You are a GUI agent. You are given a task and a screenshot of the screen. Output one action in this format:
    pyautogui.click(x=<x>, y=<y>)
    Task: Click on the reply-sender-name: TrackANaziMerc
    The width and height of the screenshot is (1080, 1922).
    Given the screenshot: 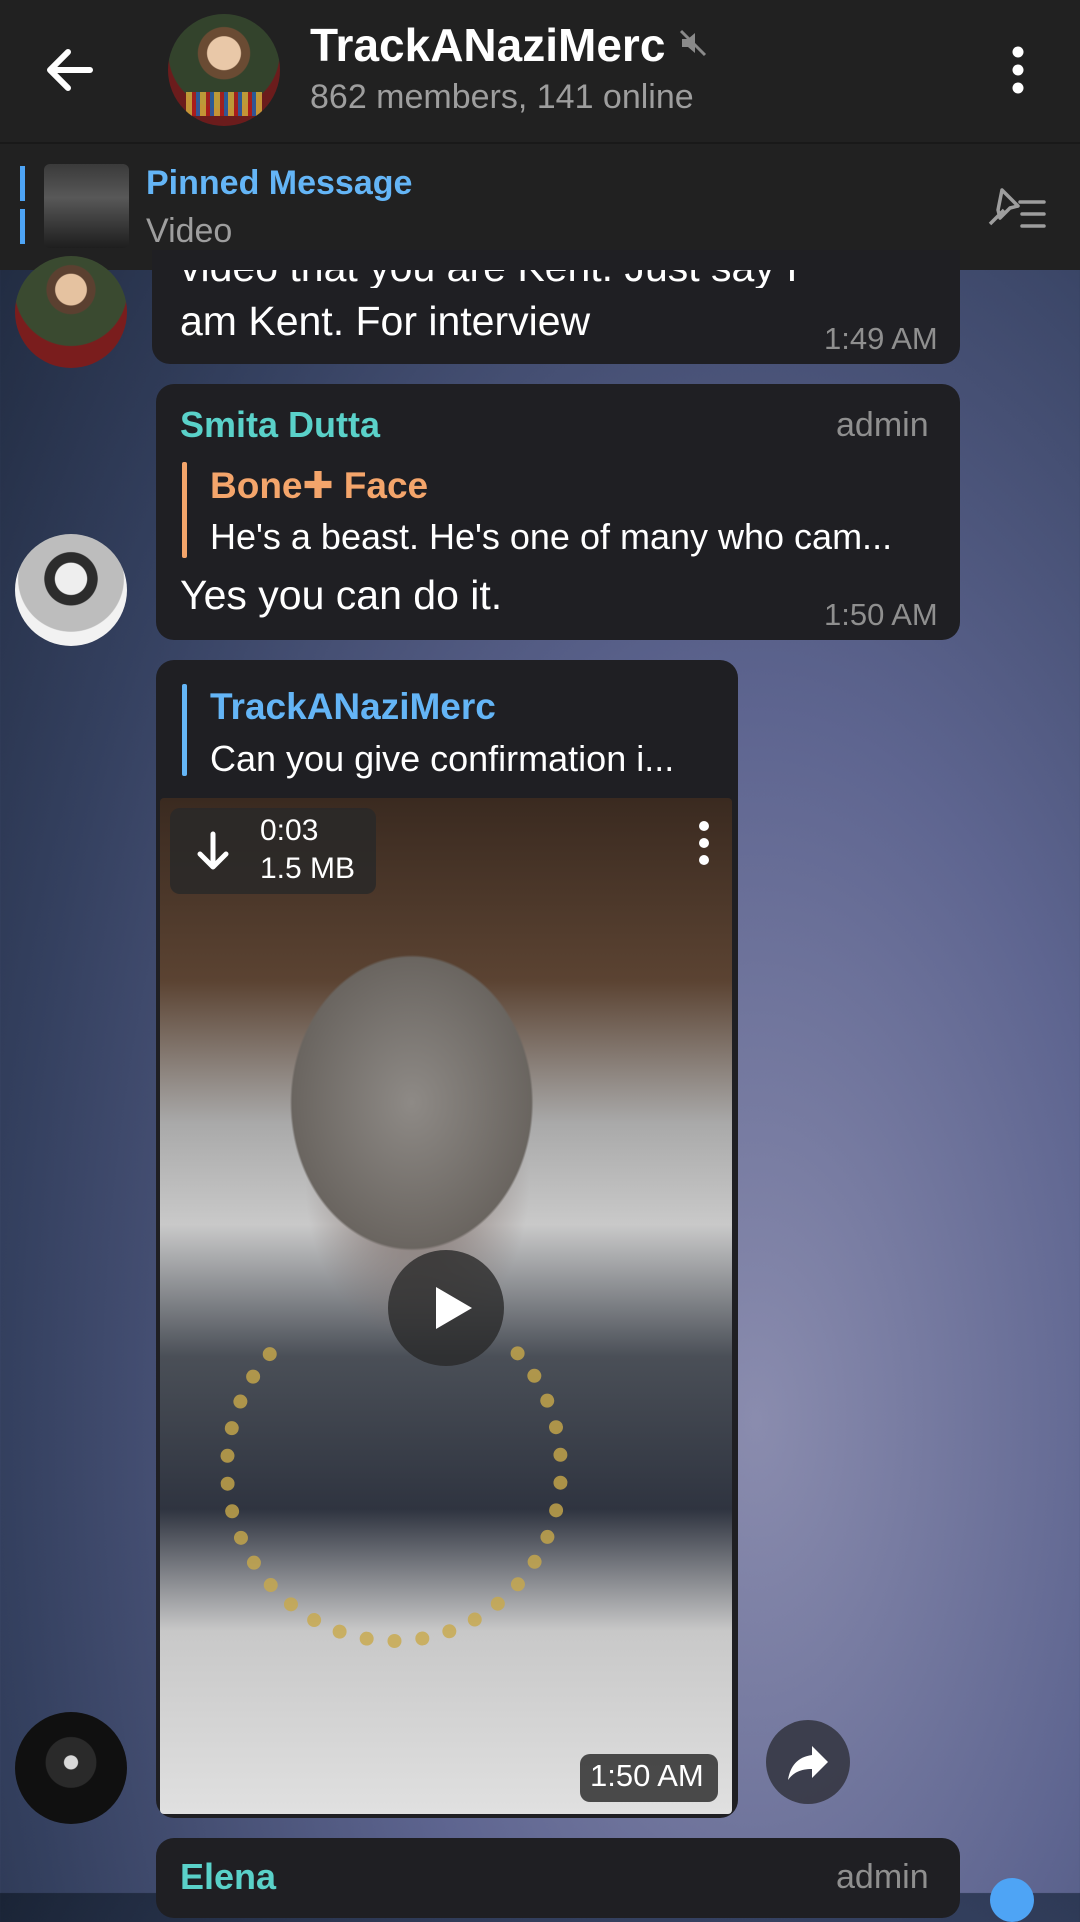 What is the action you would take?
    pyautogui.click(x=353, y=707)
    